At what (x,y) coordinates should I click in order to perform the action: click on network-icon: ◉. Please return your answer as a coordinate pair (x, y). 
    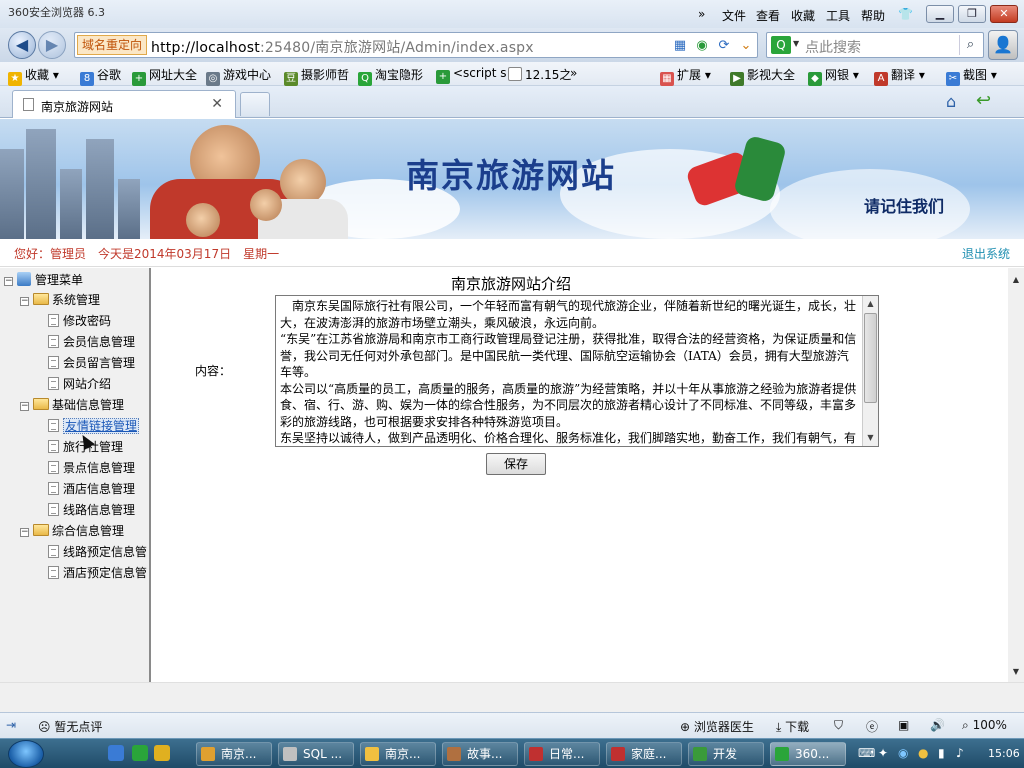
    Looking at the image, I should click on (903, 753).